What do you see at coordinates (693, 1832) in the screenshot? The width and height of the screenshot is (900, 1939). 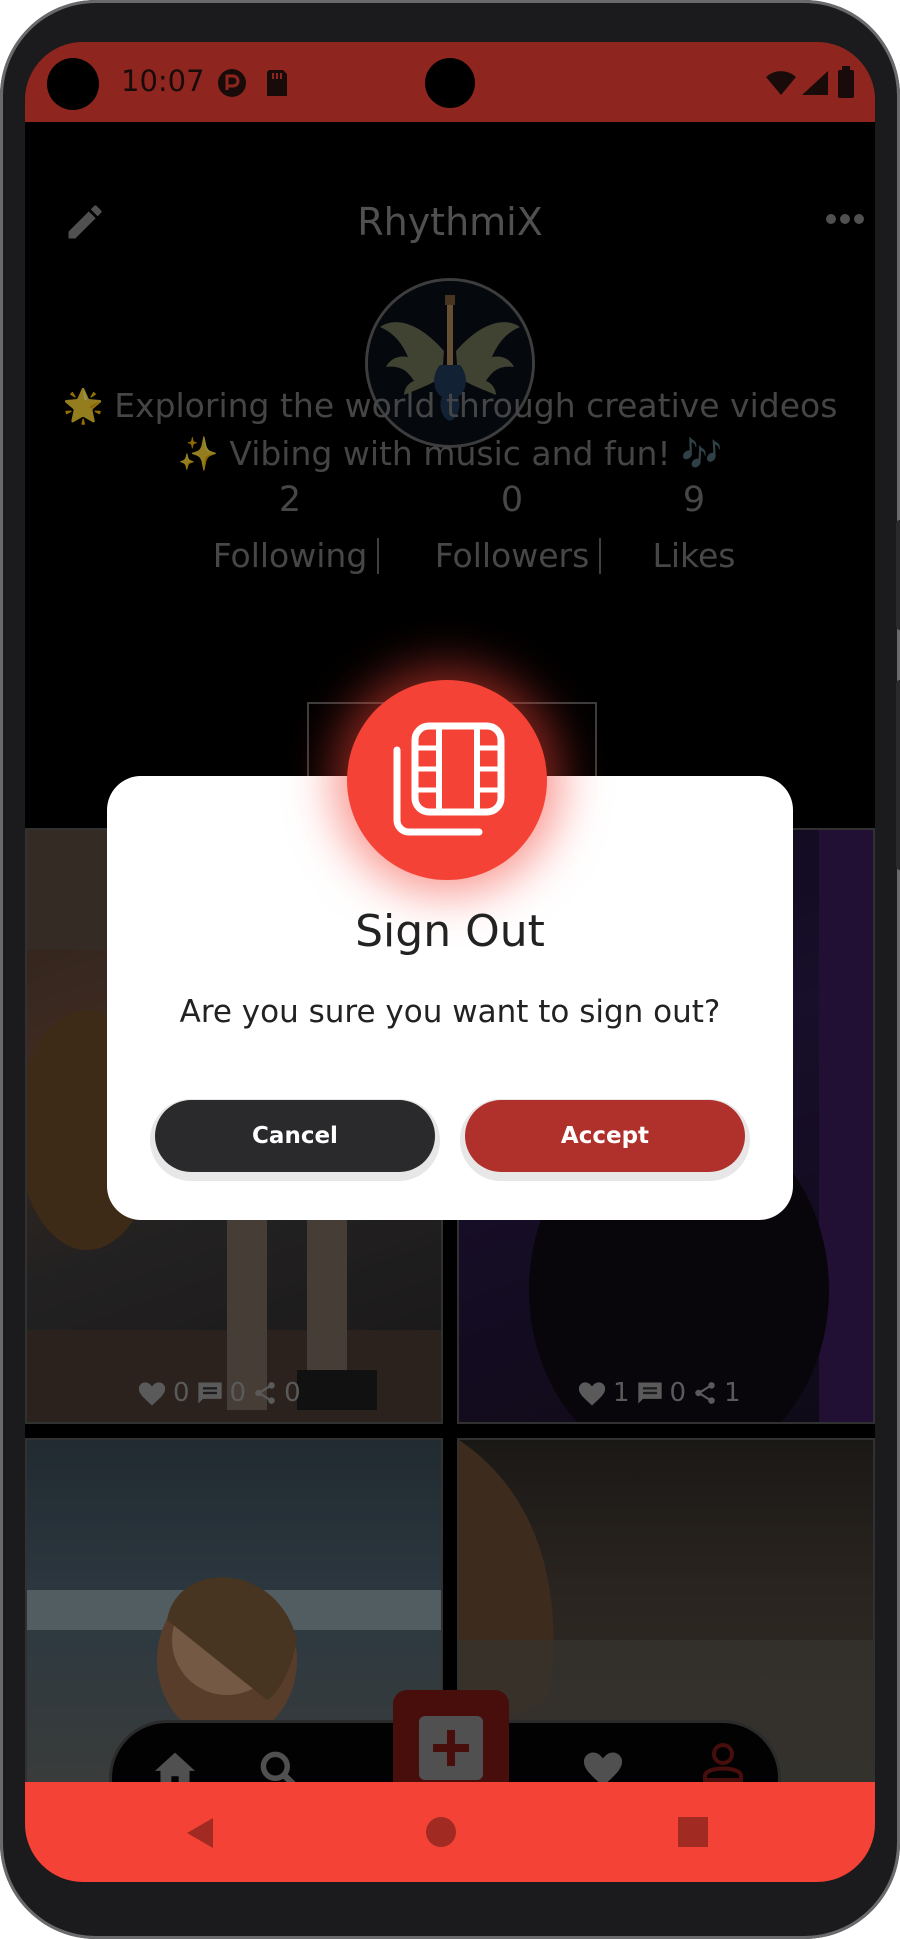 I see `recents-icon` at bounding box center [693, 1832].